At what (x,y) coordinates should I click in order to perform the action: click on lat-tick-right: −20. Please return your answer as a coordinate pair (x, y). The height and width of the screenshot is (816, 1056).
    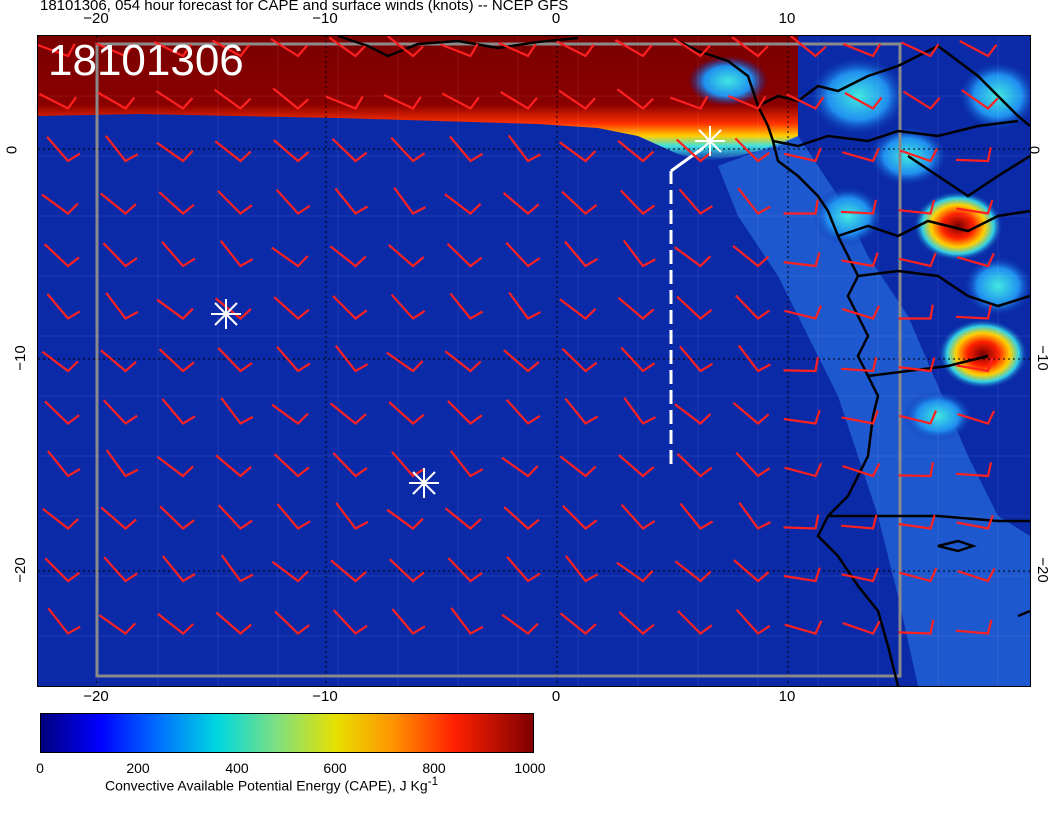
    Looking at the image, I should click on (1043, 570).